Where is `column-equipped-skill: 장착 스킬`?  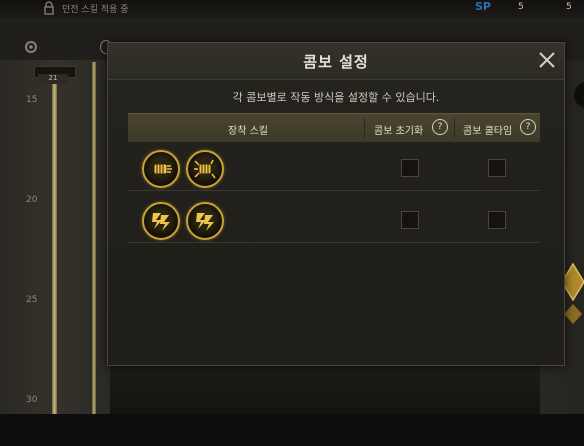
column-equipped-skill: 장착 스킬 is located at coordinates (248, 131).